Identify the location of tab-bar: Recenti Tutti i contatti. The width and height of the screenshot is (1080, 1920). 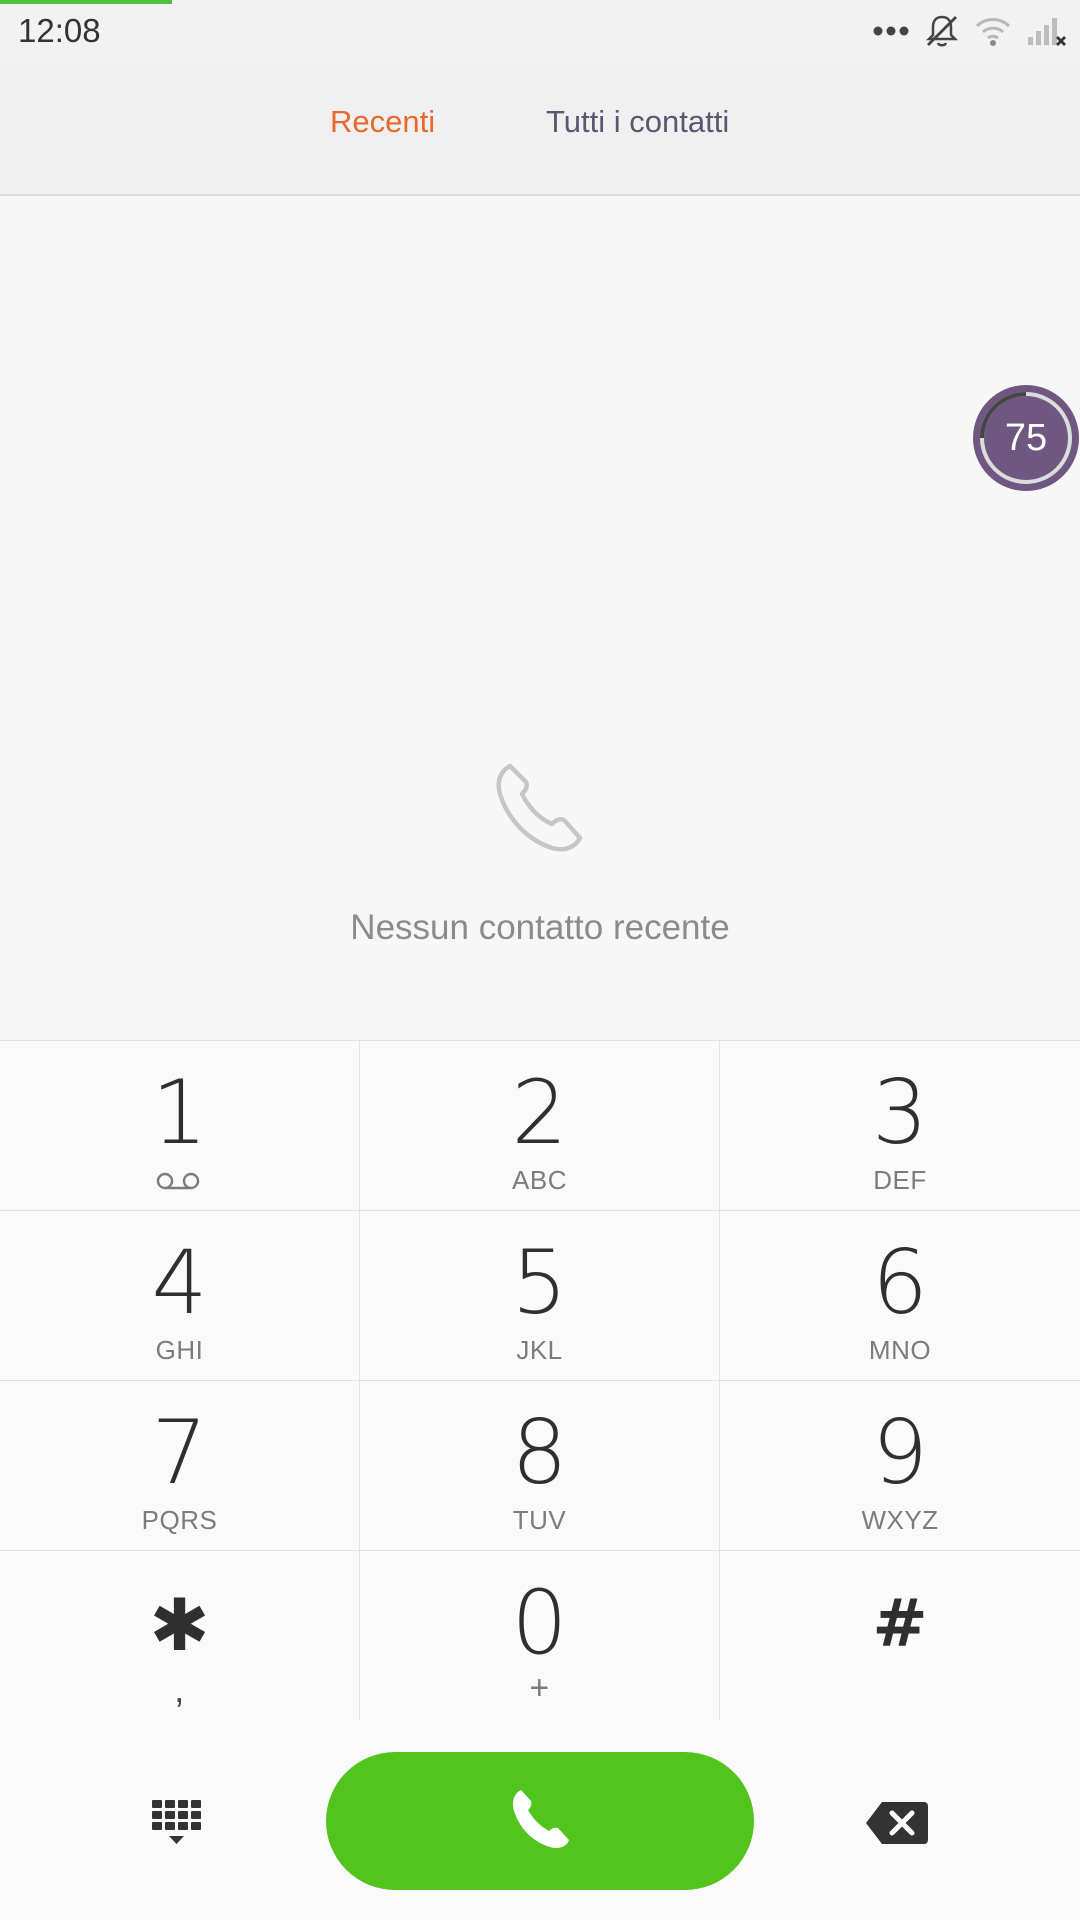
(540, 129).